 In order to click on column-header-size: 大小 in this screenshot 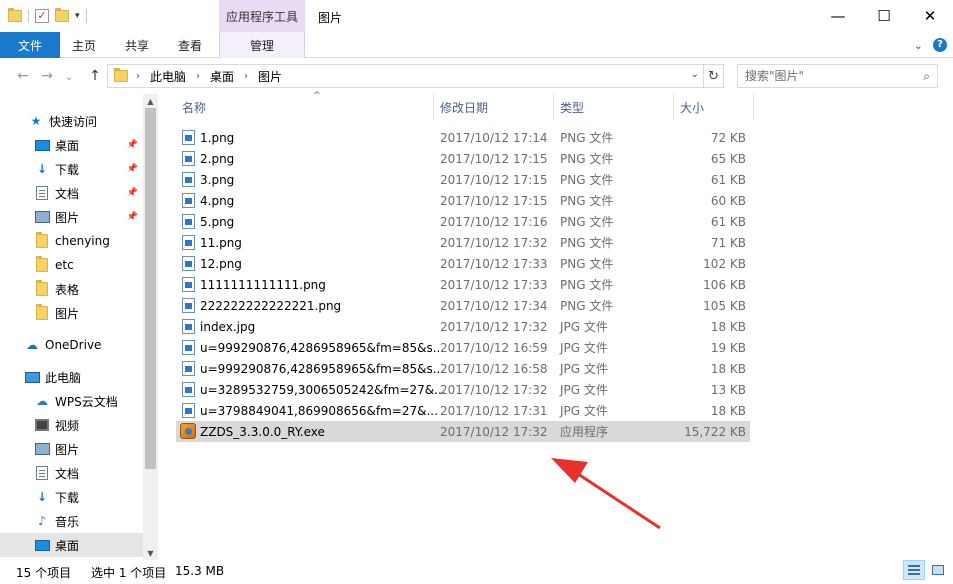, I will do `click(714, 107)`.